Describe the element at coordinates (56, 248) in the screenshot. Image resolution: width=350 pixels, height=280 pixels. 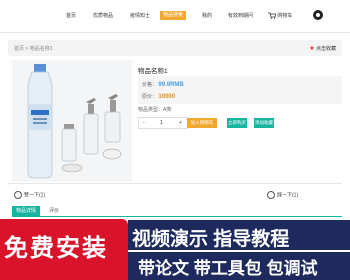
I see `promo-free-install: 免费安装` at that location.